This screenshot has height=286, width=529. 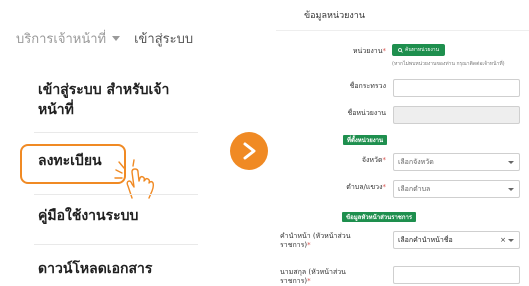 I want to click on menu-item-user-manual: คู่มือใช้งานระบบ, so click(x=88, y=216).